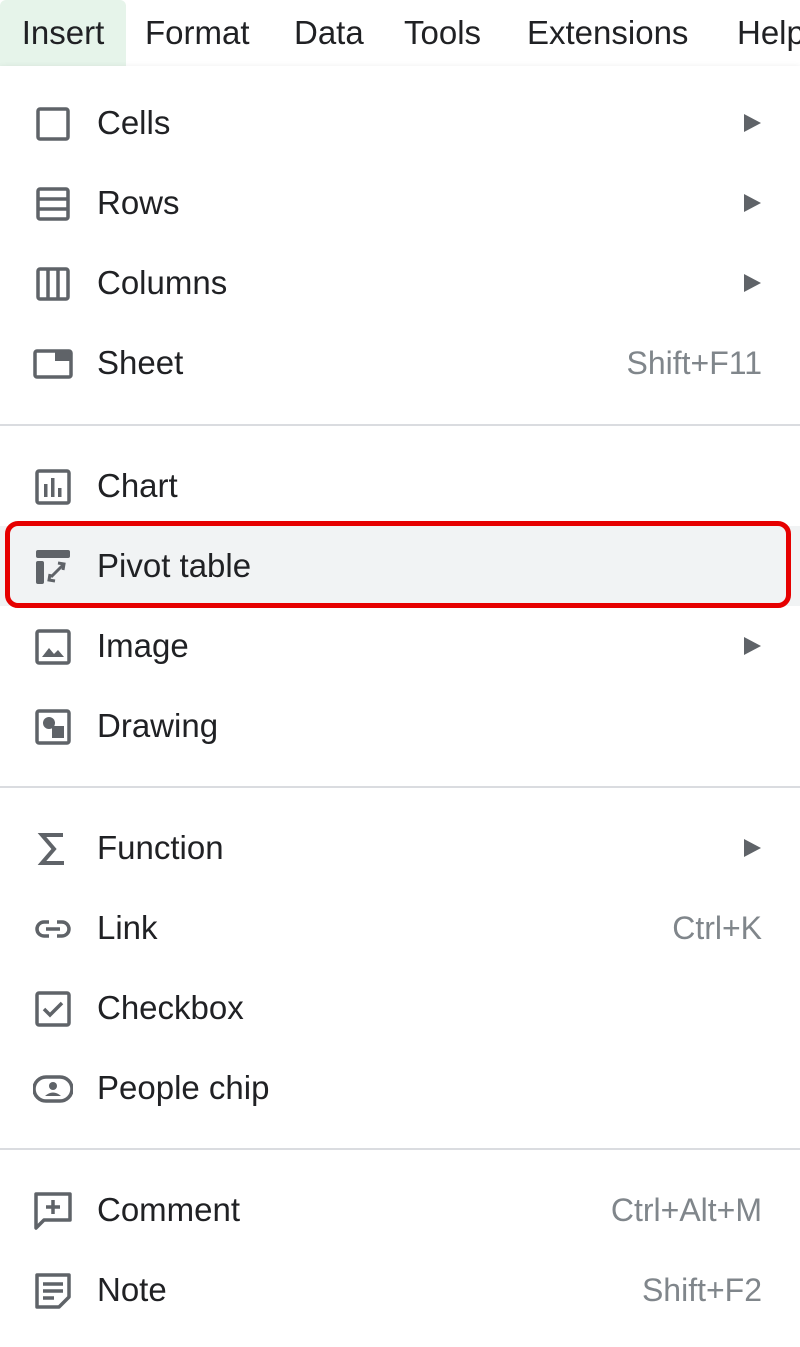  What do you see at coordinates (138, 202) in the screenshot?
I see `menu-item-label: Rows` at bounding box center [138, 202].